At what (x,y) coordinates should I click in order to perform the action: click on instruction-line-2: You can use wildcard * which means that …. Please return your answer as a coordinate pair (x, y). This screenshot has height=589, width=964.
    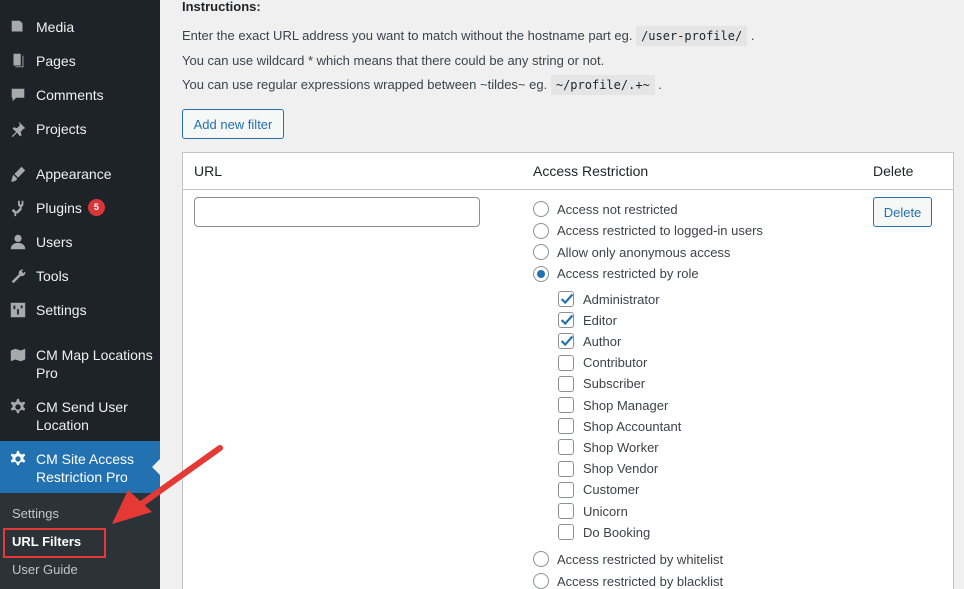
    Looking at the image, I should click on (393, 60).